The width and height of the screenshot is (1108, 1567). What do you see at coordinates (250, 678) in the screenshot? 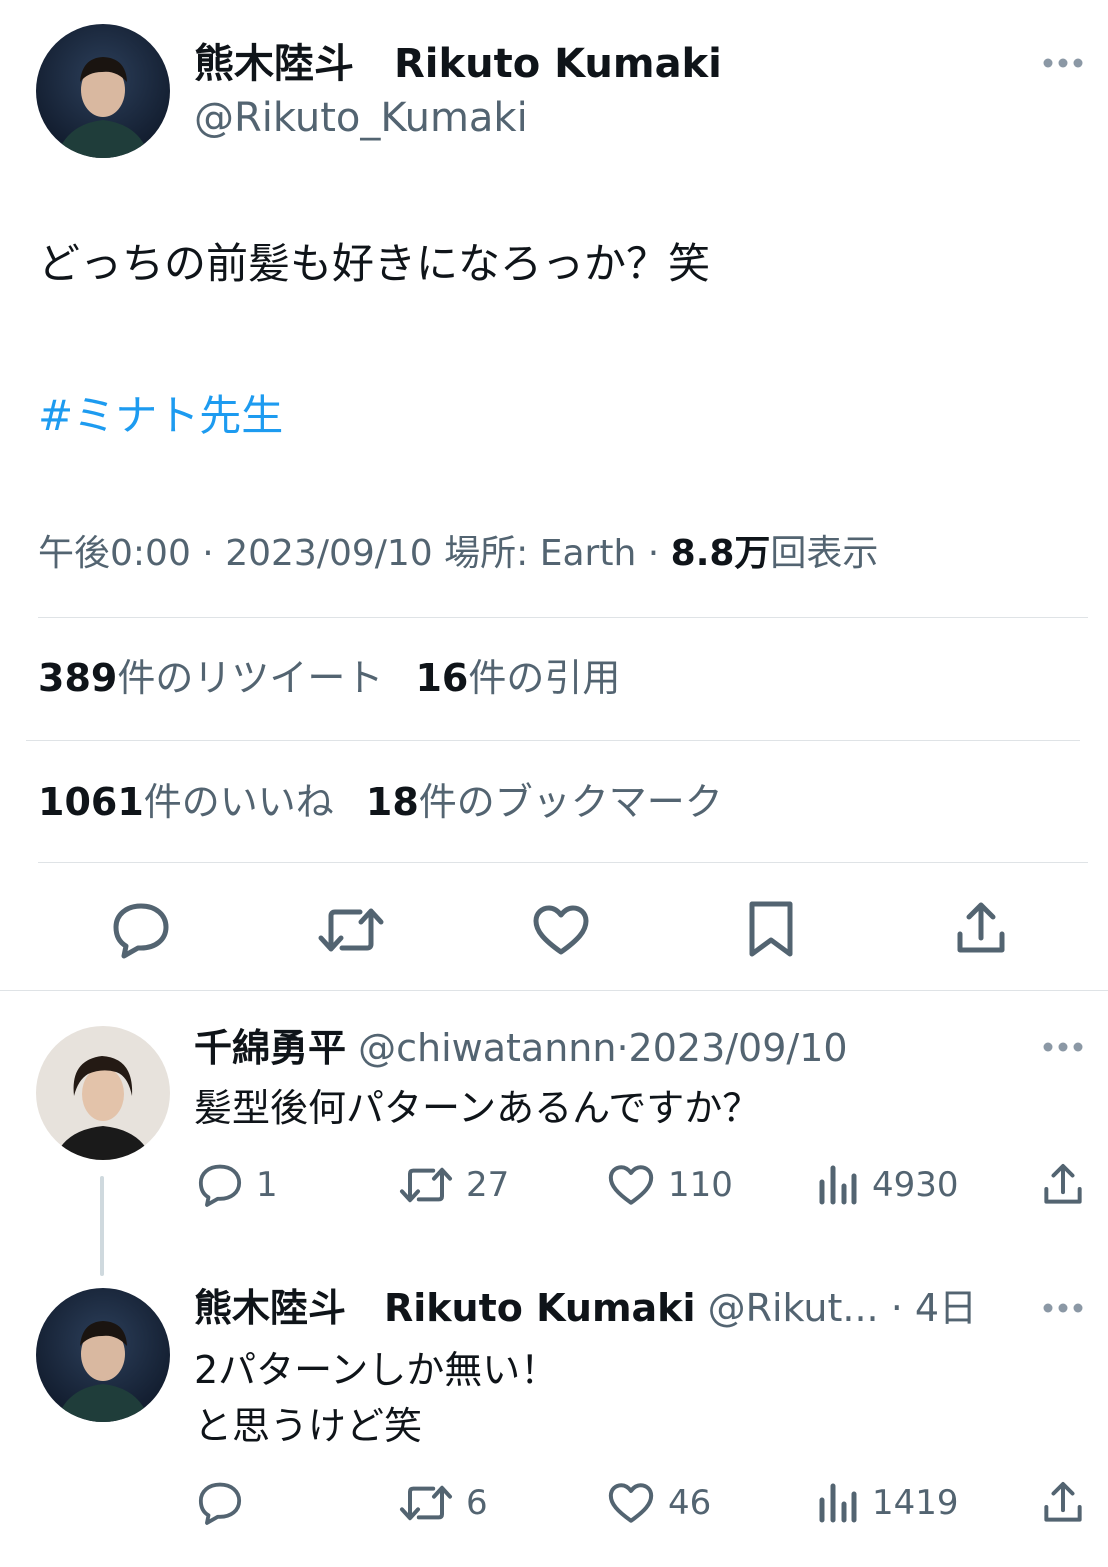
I see `retweets-label: 件のリツイート` at bounding box center [250, 678].